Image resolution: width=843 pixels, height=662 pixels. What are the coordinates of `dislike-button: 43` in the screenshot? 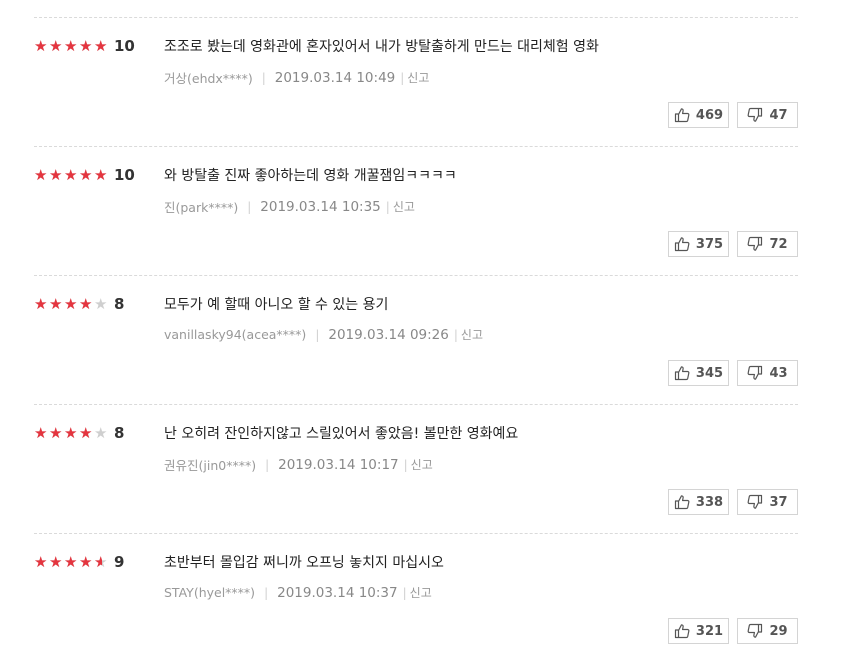 It's located at (767, 373).